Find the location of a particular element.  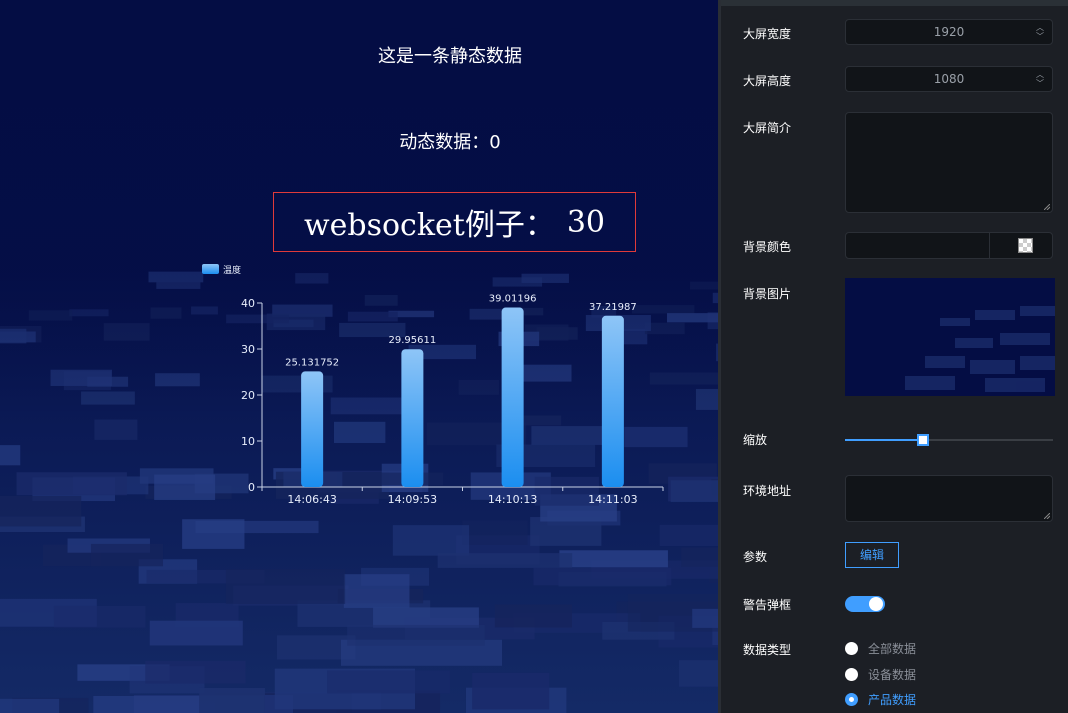

scale-label: 缩放 is located at coordinates (755, 440).